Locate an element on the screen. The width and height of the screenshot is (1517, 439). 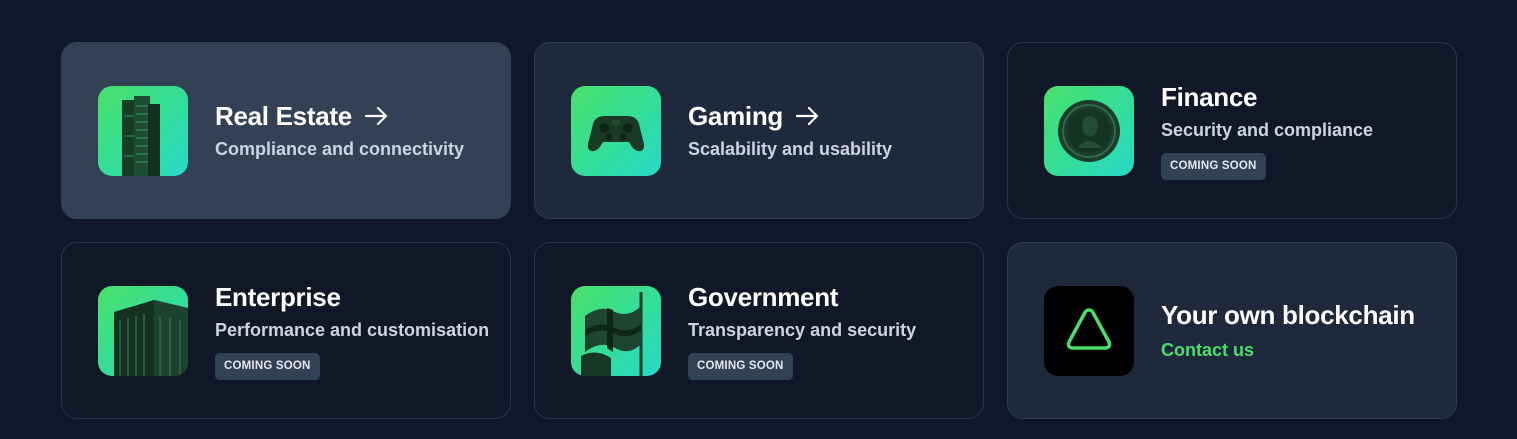
card-your-own-blockchain: Your own blockchain Contact us is located at coordinates (1232, 330).